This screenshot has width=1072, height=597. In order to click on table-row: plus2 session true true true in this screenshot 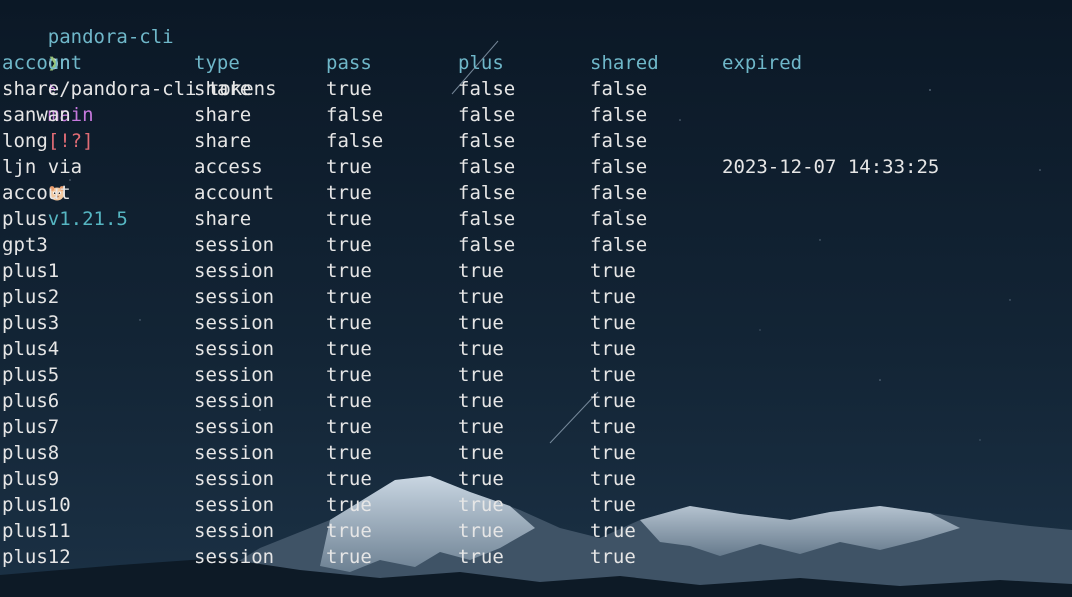, I will do `click(502, 297)`.